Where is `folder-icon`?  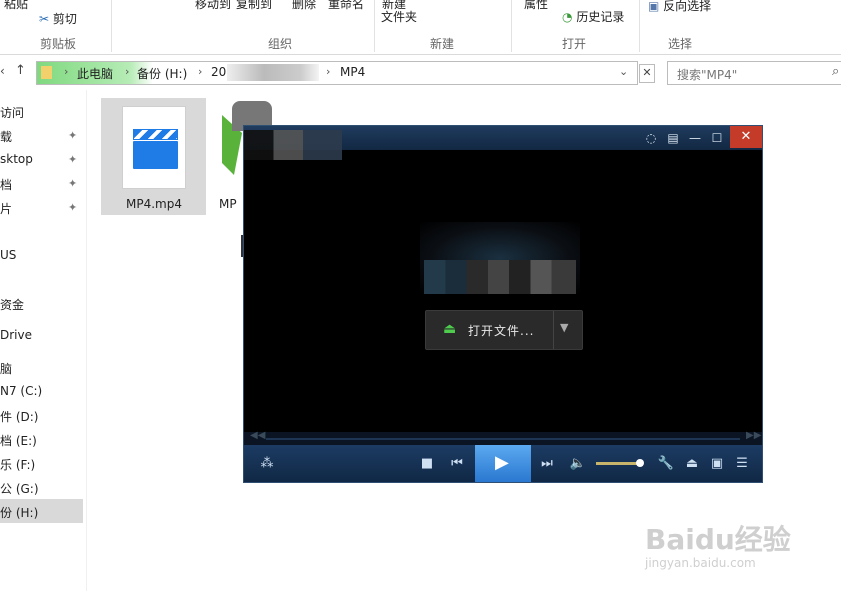
folder-icon is located at coordinates (46, 72).